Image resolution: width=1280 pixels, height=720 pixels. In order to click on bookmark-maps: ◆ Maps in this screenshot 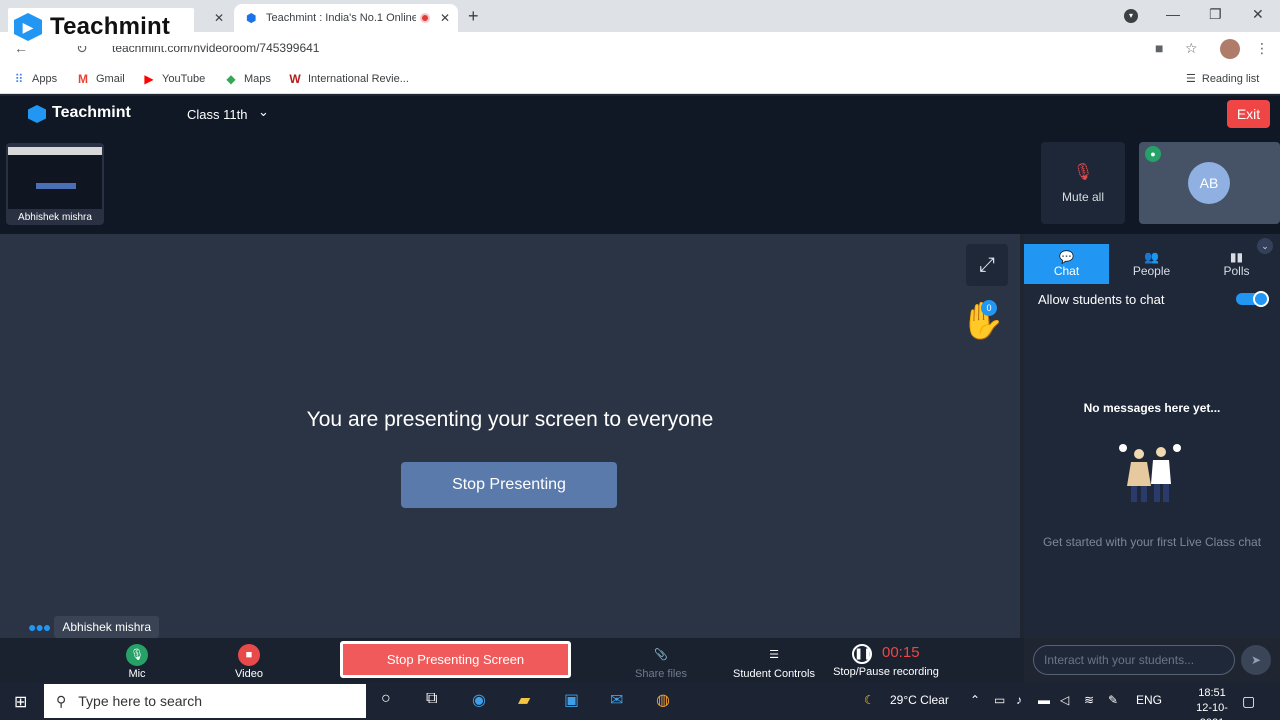, I will do `click(247, 79)`.